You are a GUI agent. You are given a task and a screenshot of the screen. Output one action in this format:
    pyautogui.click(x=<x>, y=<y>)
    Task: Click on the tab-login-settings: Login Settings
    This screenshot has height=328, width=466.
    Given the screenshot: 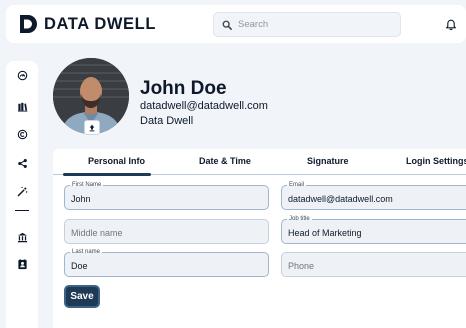 What is the action you would take?
    pyautogui.click(x=436, y=161)
    